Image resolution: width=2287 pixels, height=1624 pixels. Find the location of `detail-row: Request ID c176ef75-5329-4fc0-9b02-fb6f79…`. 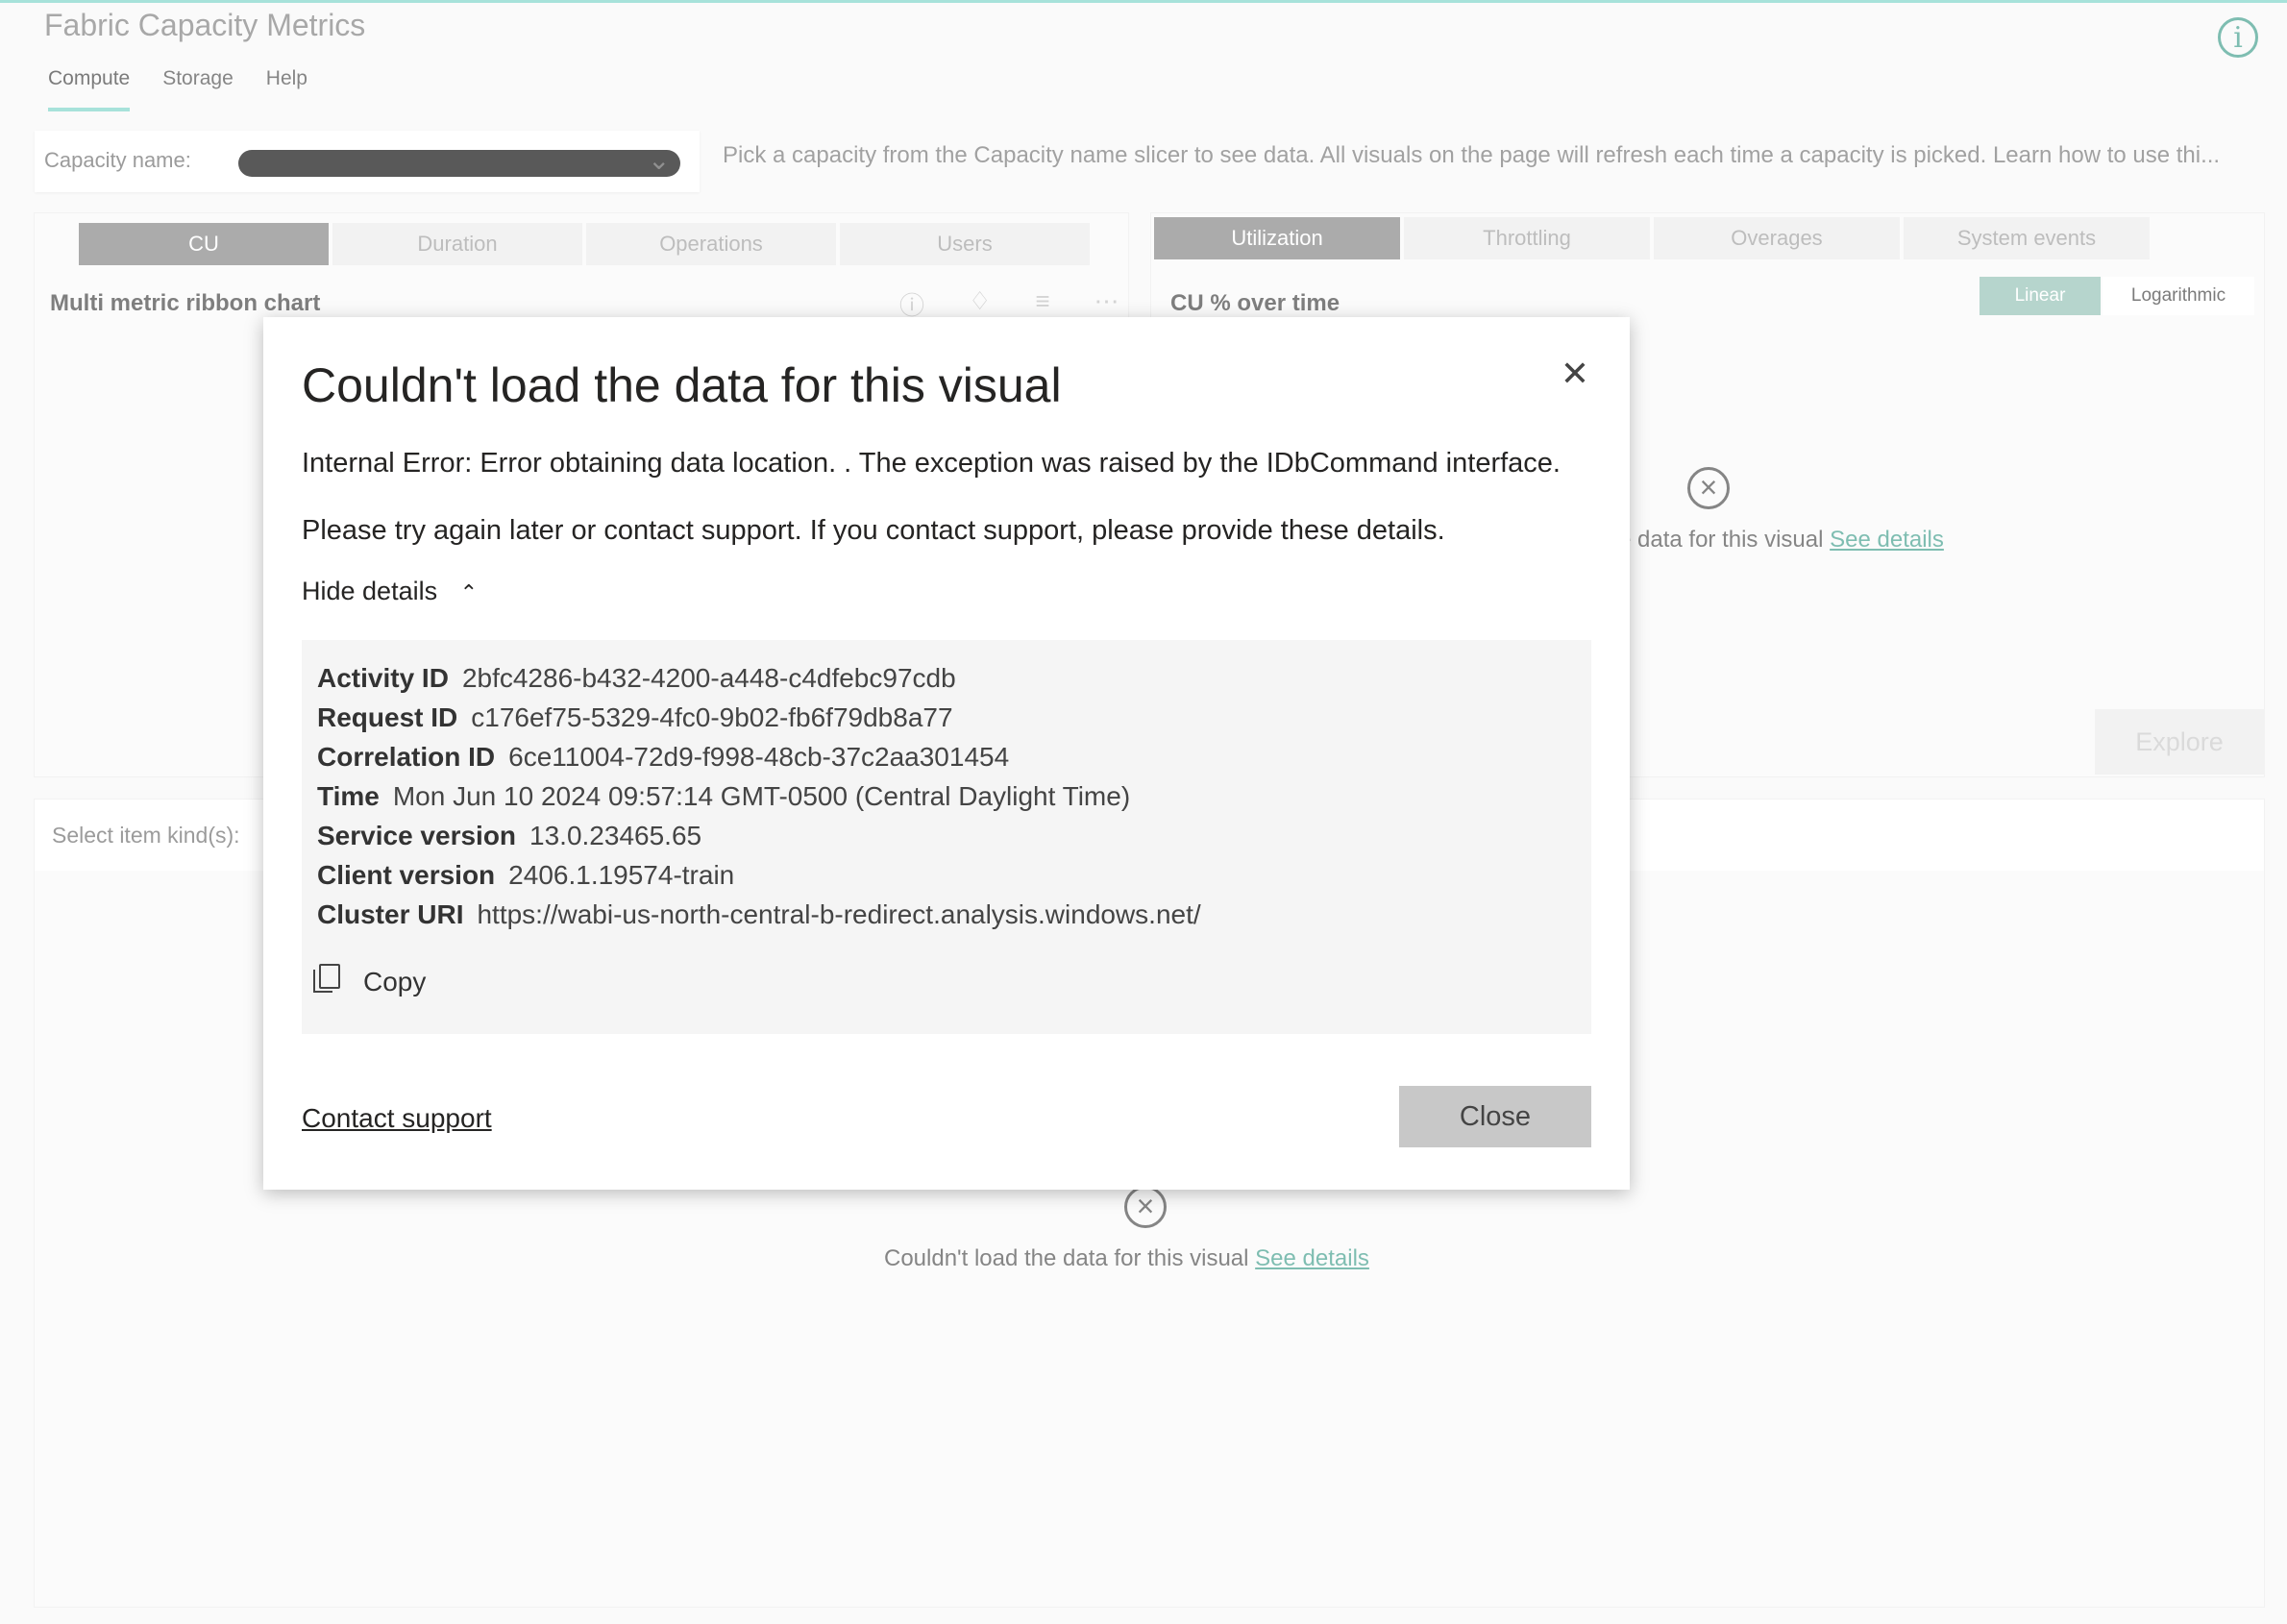

detail-row: Request ID c176ef75-5329-4fc0-9b02-fb6f79… is located at coordinates (635, 717).